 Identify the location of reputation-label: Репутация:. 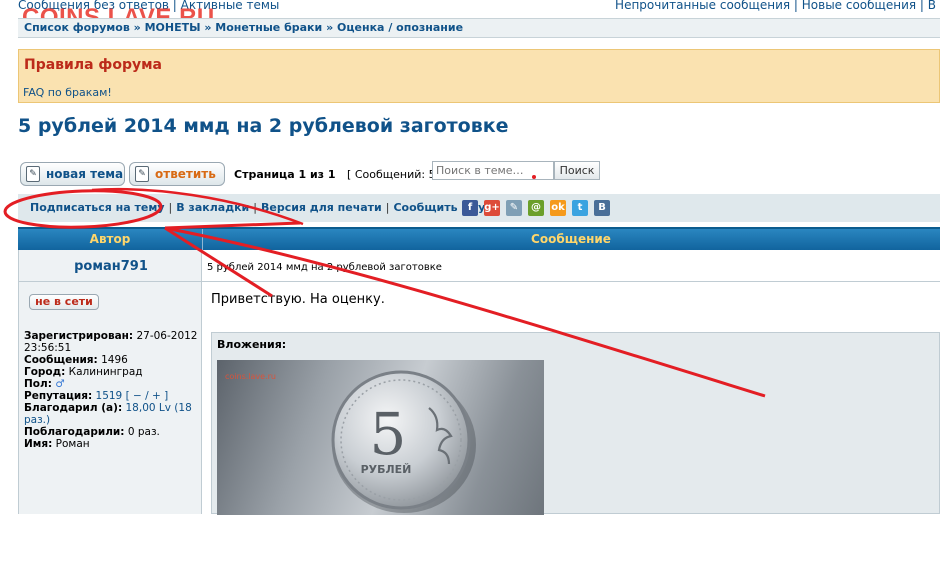
(58, 396).